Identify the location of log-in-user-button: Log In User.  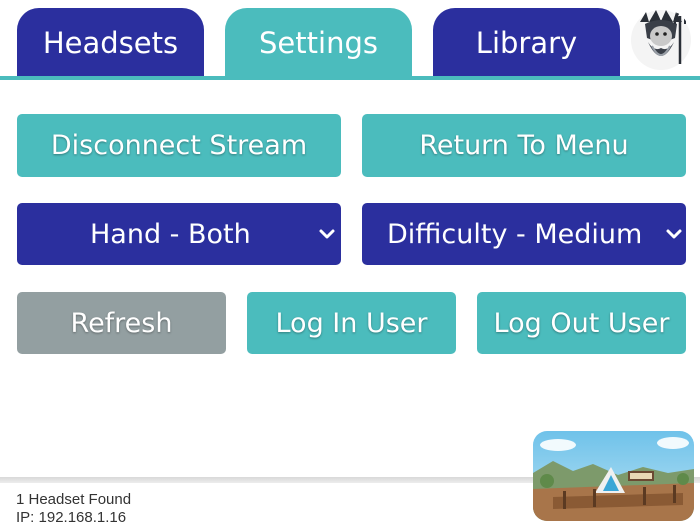
(351, 323).